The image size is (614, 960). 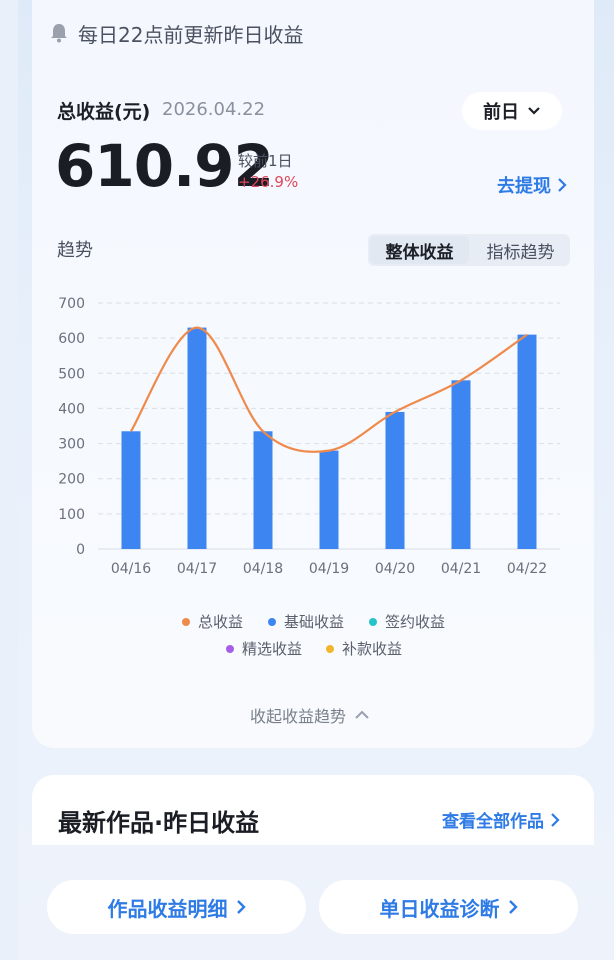 I want to click on withdraw-label: 去提现, so click(x=524, y=186).